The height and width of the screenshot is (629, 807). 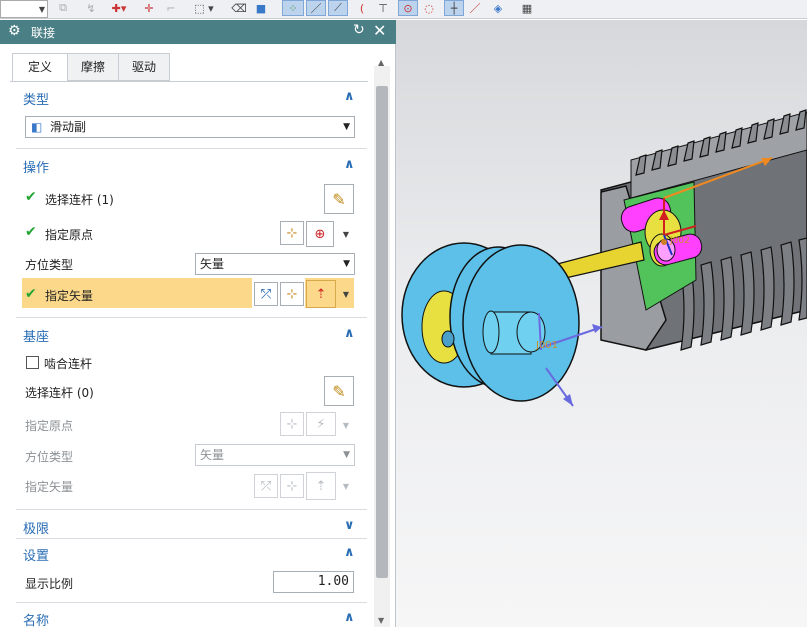 I want to click on base-select-link-button: ✎, so click(x=339, y=391).